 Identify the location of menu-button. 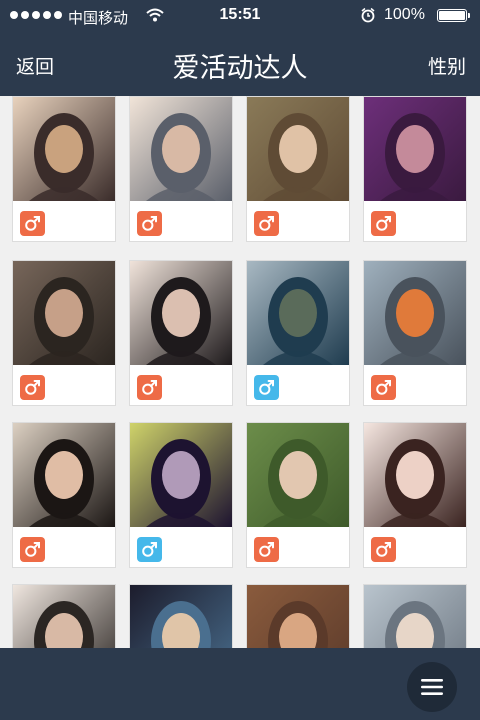
(432, 687).